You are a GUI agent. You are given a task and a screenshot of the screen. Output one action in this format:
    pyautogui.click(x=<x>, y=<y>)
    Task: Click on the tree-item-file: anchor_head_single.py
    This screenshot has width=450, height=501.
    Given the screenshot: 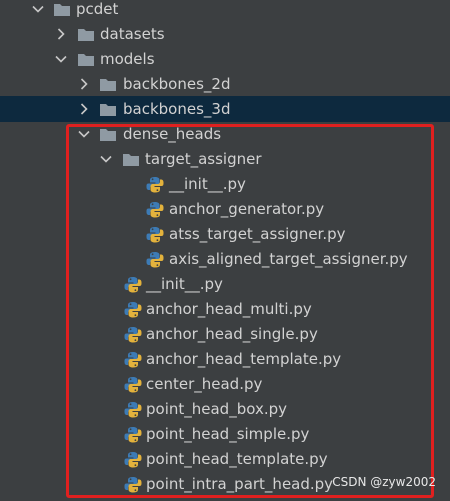 What is the action you would take?
    pyautogui.click(x=225, y=334)
    